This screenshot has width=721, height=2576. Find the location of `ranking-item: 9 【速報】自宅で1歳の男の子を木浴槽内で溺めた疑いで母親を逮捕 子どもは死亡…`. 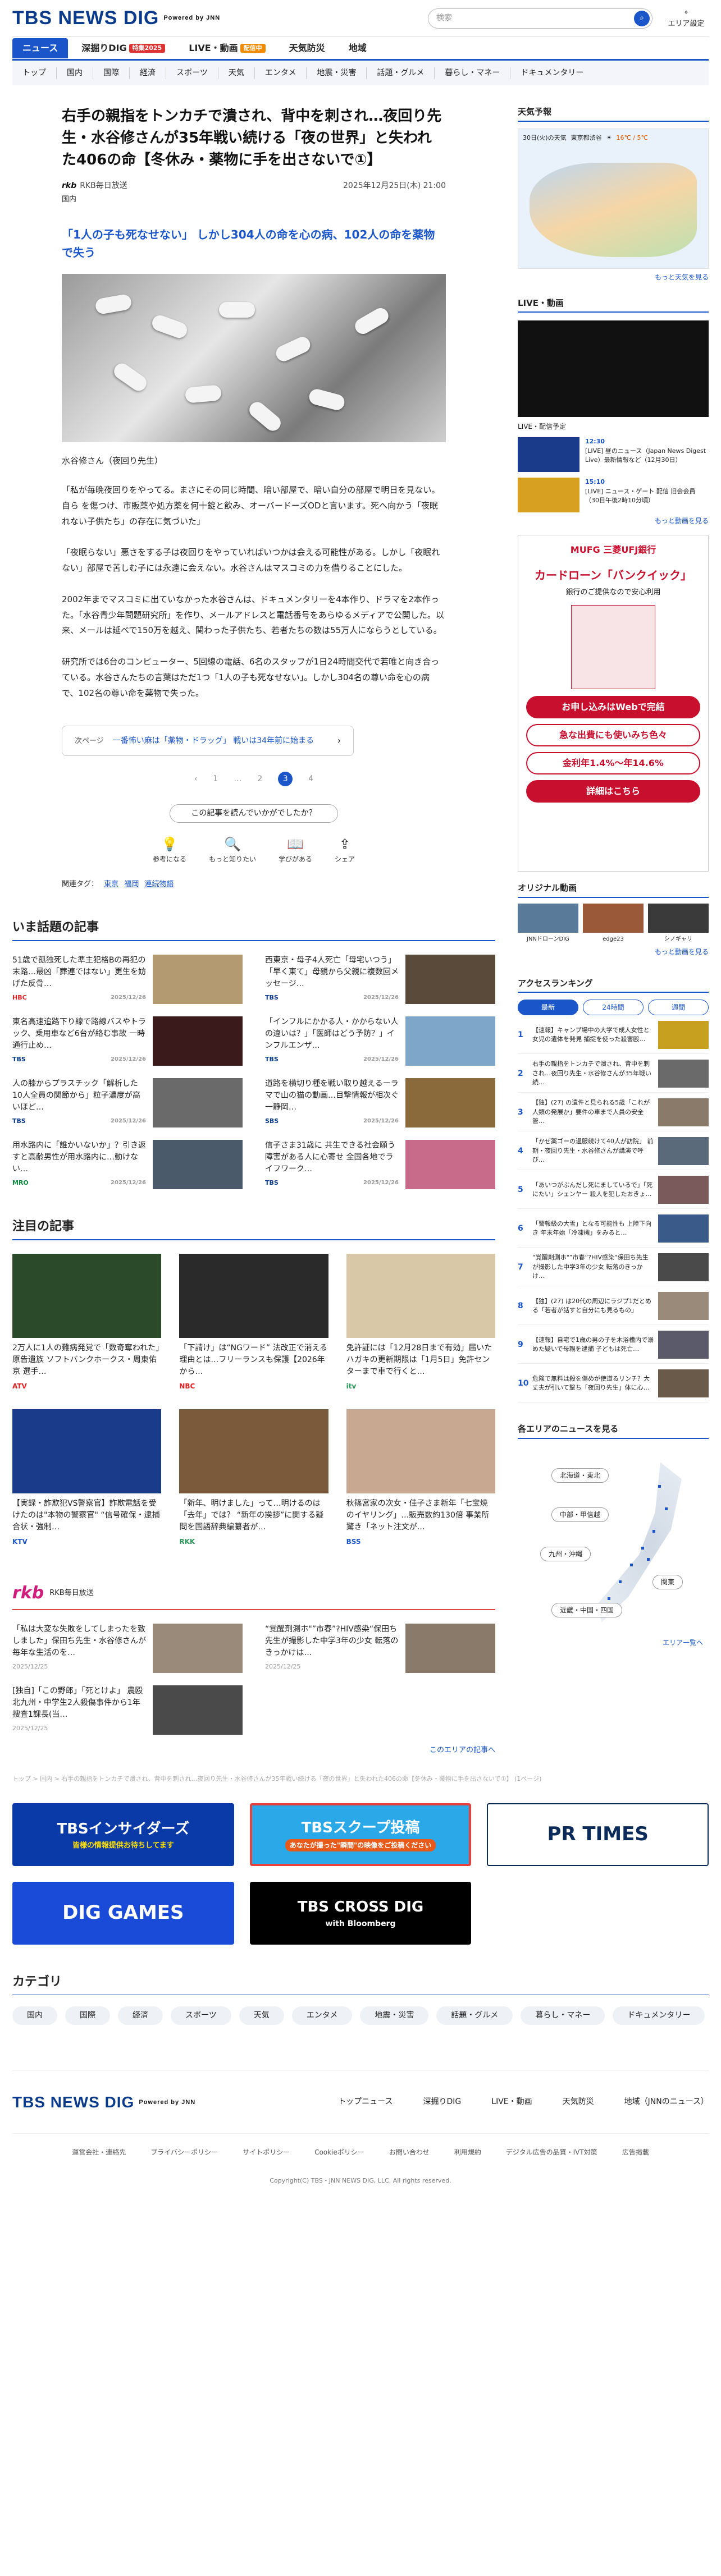

ranking-item: 9 【速報】自宅で1歳の男の子を木浴槽内で溺めた疑いで母親を逮捕 子どもは死亡… is located at coordinates (614, 1347).